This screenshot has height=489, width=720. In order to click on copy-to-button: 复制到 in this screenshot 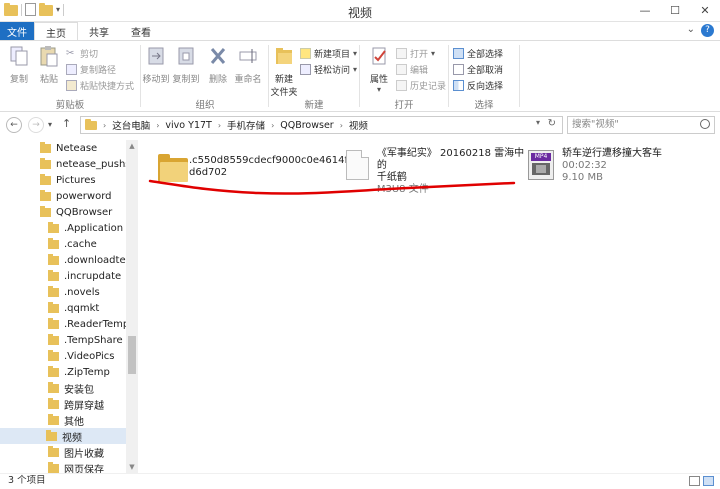, I will do `click(186, 65)`.